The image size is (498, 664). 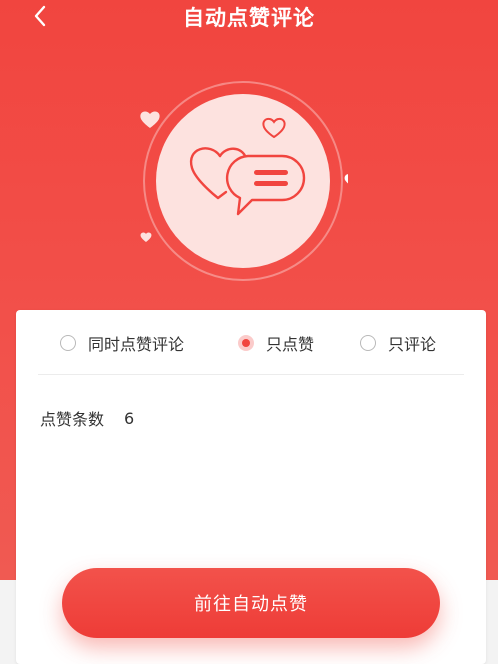 What do you see at coordinates (251, 374) in the screenshot?
I see `divider` at bounding box center [251, 374].